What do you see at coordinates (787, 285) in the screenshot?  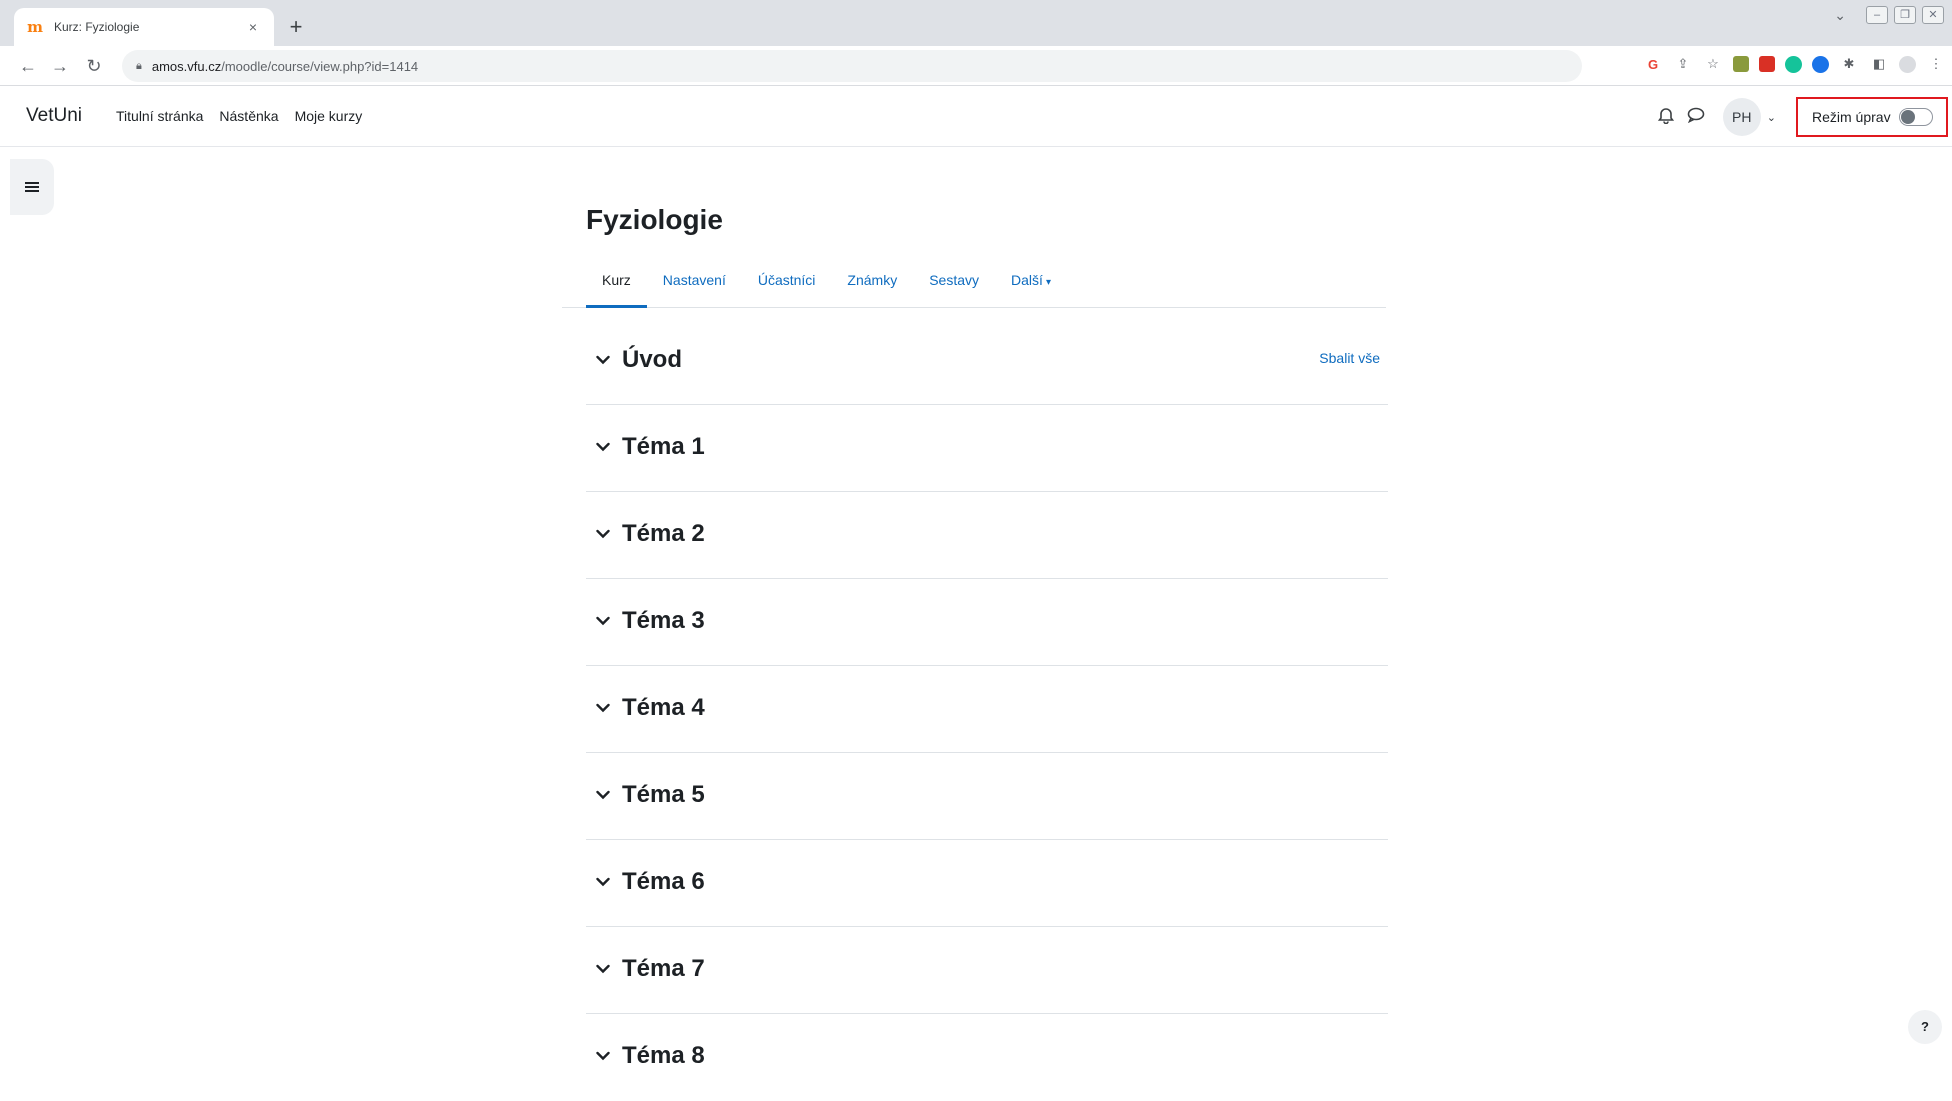 I see `tab-participants: Účastníci` at bounding box center [787, 285].